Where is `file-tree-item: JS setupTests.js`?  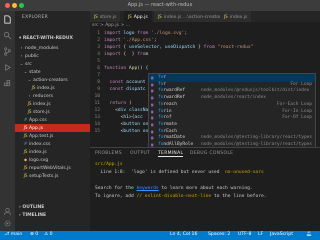 file-tree-item: JS setupTests.js is located at coordinates (52, 176).